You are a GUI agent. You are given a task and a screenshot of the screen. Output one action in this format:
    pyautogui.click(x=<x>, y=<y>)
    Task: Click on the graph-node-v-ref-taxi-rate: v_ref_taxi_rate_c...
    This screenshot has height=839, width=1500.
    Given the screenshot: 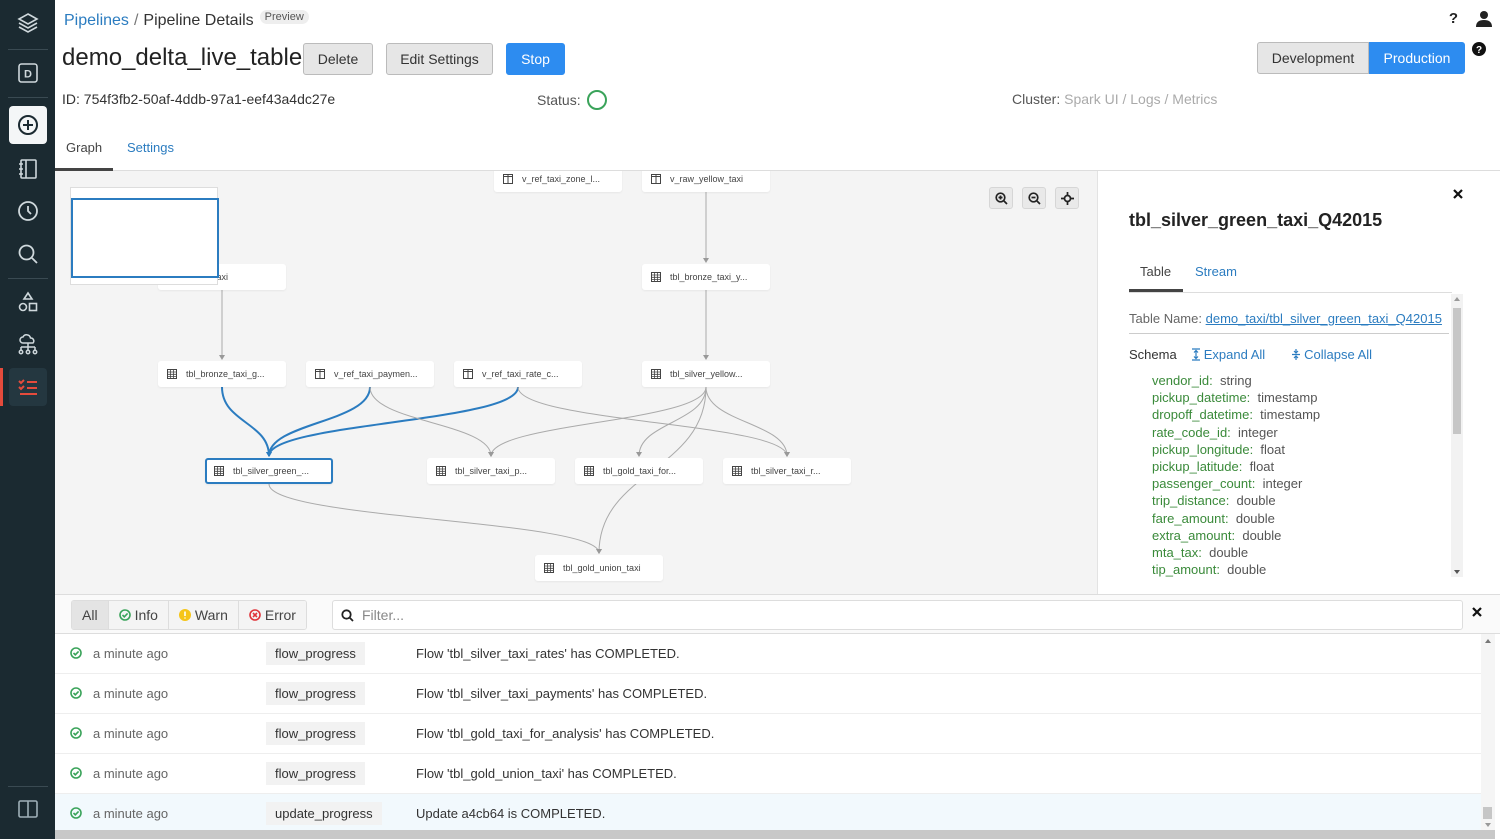 What is the action you would take?
    pyautogui.click(x=518, y=374)
    